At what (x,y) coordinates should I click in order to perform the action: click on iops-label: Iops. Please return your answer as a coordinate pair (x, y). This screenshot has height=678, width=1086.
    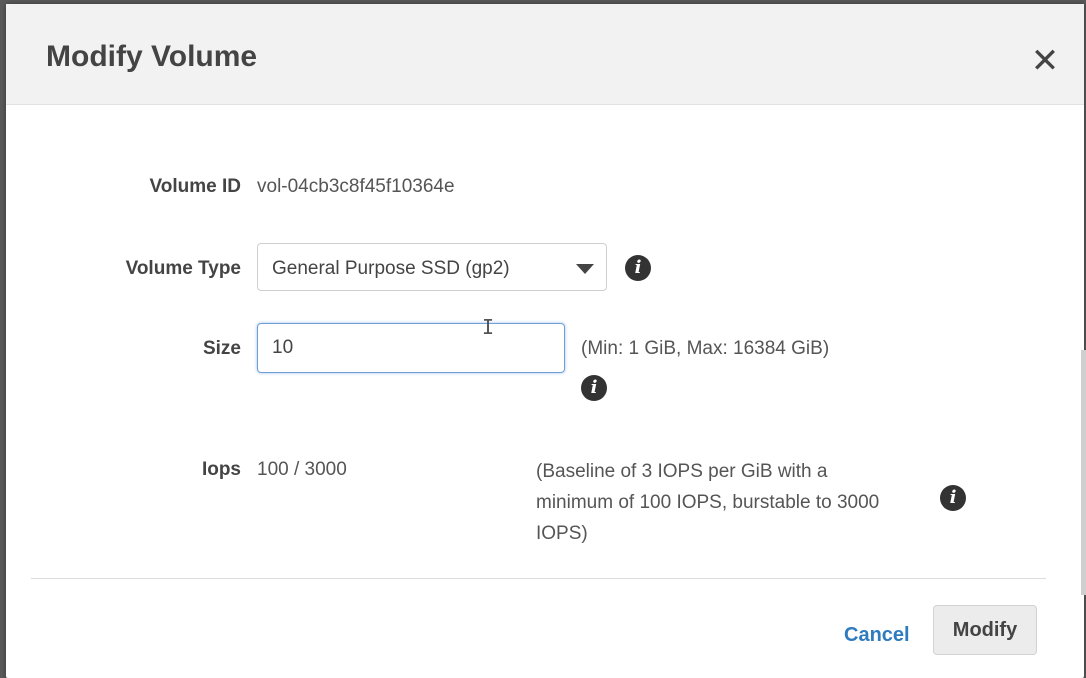
    Looking at the image, I should click on (221, 469).